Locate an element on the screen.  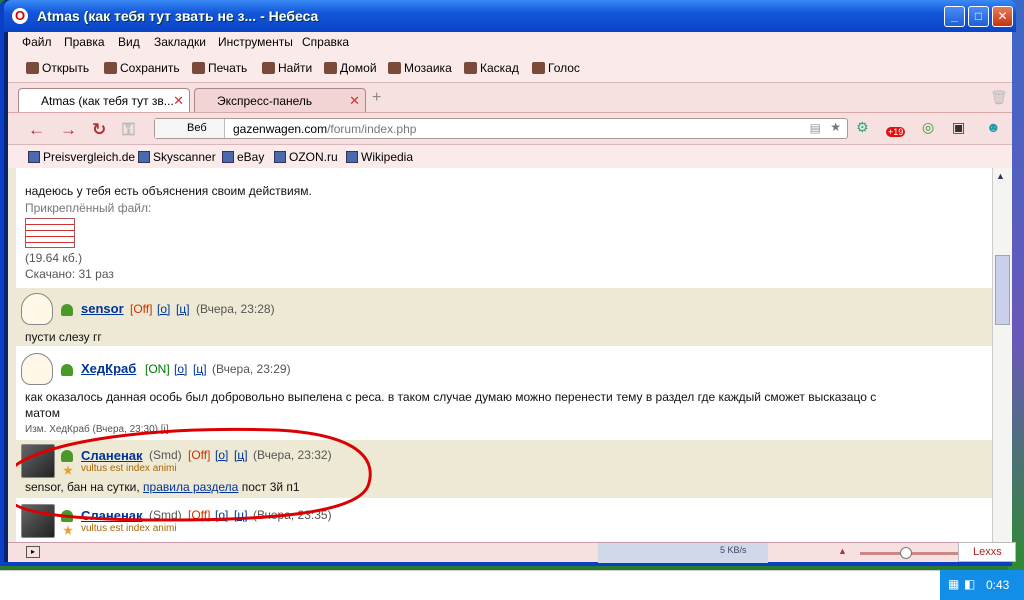
scroll-thumb is located at coordinates (1002, 290).